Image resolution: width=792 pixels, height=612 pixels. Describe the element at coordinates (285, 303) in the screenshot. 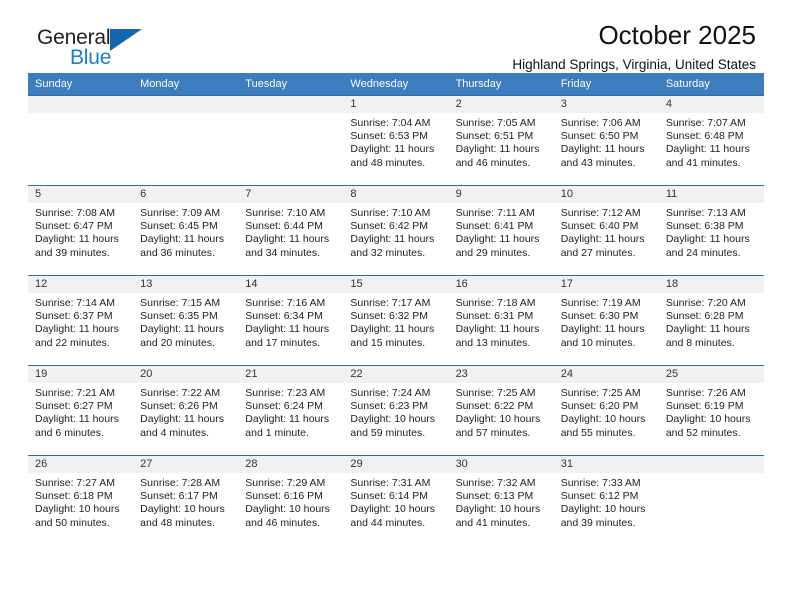

I see `sunrise-text: Sunrise: 7:16 AM` at that location.